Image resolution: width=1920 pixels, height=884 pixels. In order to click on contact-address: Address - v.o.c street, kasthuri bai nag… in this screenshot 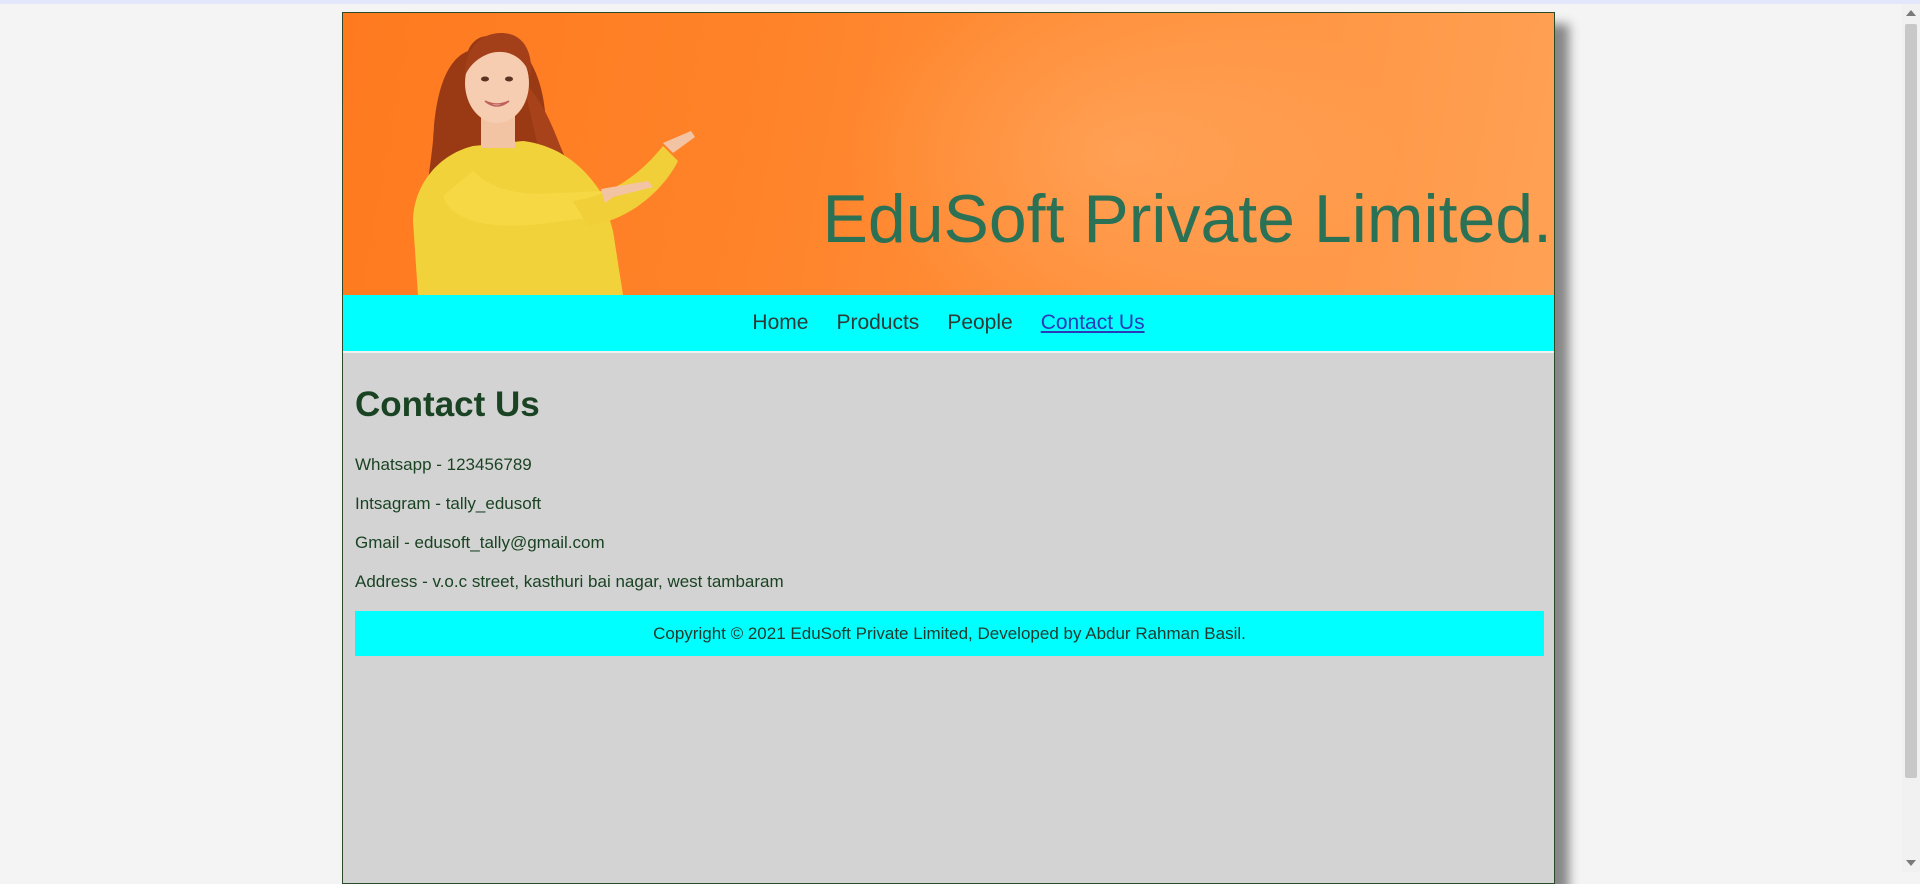, I will do `click(569, 581)`.